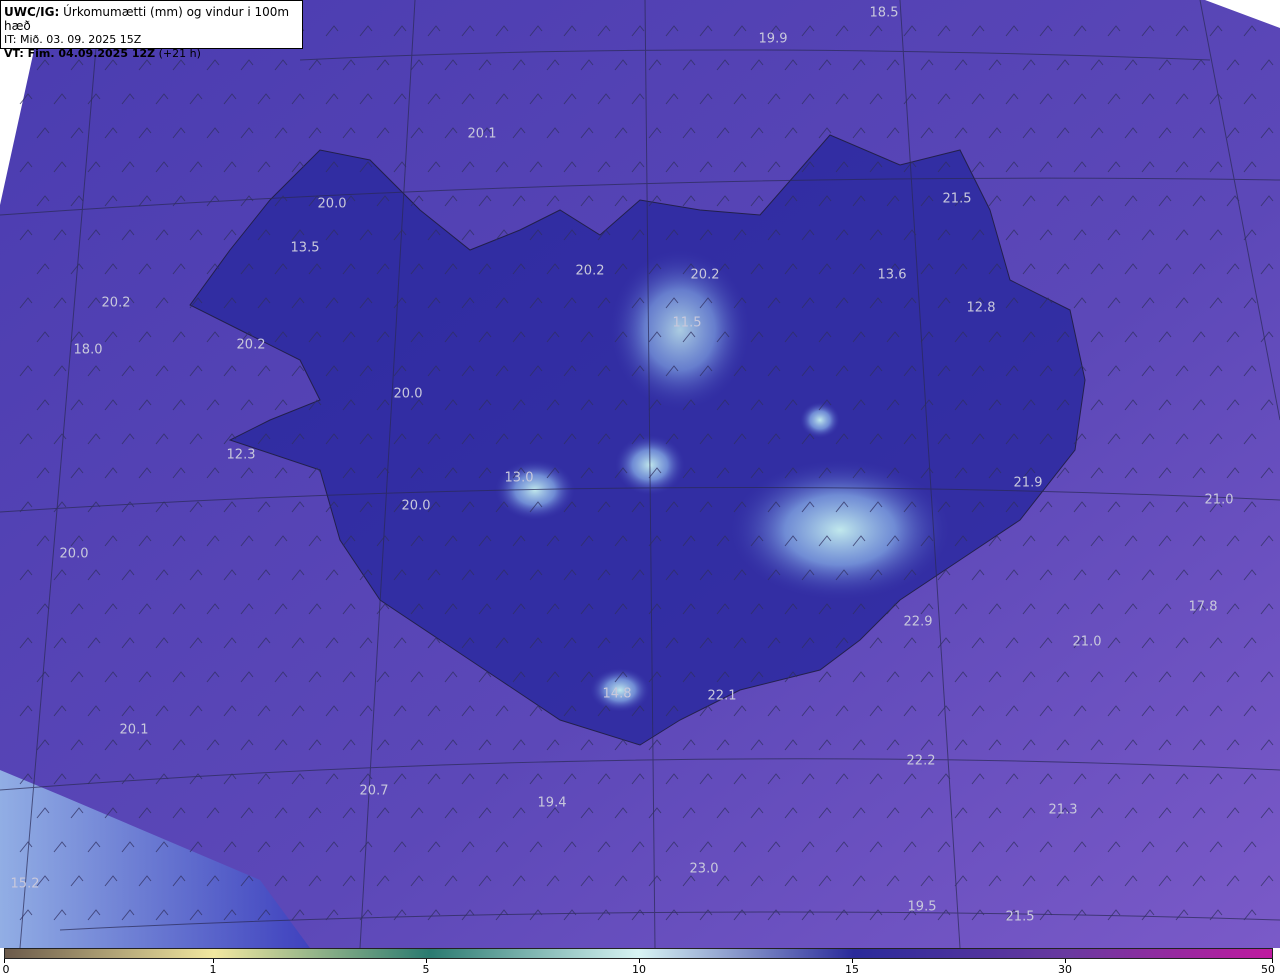 This screenshot has width=1280, height=978. Describe the element at coordinates (918, 622) in the screenshot. I see `value-label: 22.9` at that location.